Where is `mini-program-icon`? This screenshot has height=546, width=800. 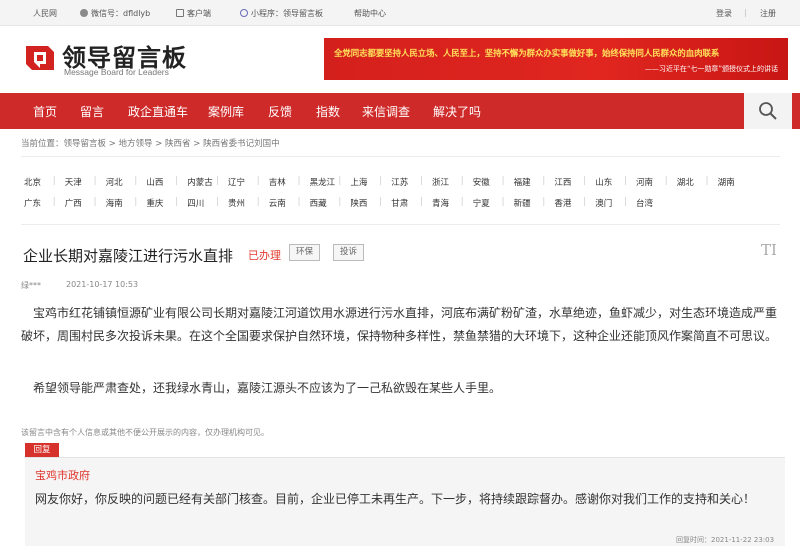 mini-program-icon is located at coordinates (244, 13).